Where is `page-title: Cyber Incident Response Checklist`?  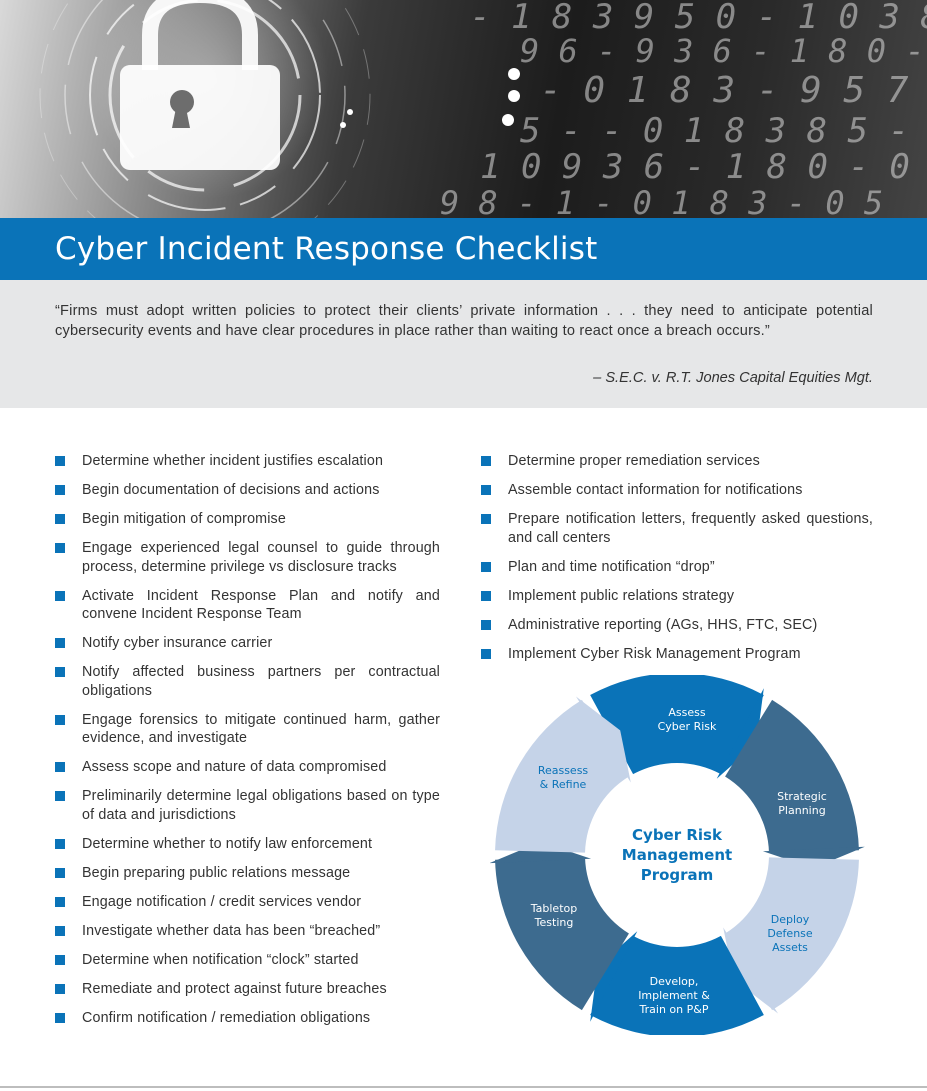
page-title: Cyber Incident Response Checklist is located at coordinates (326, 249).